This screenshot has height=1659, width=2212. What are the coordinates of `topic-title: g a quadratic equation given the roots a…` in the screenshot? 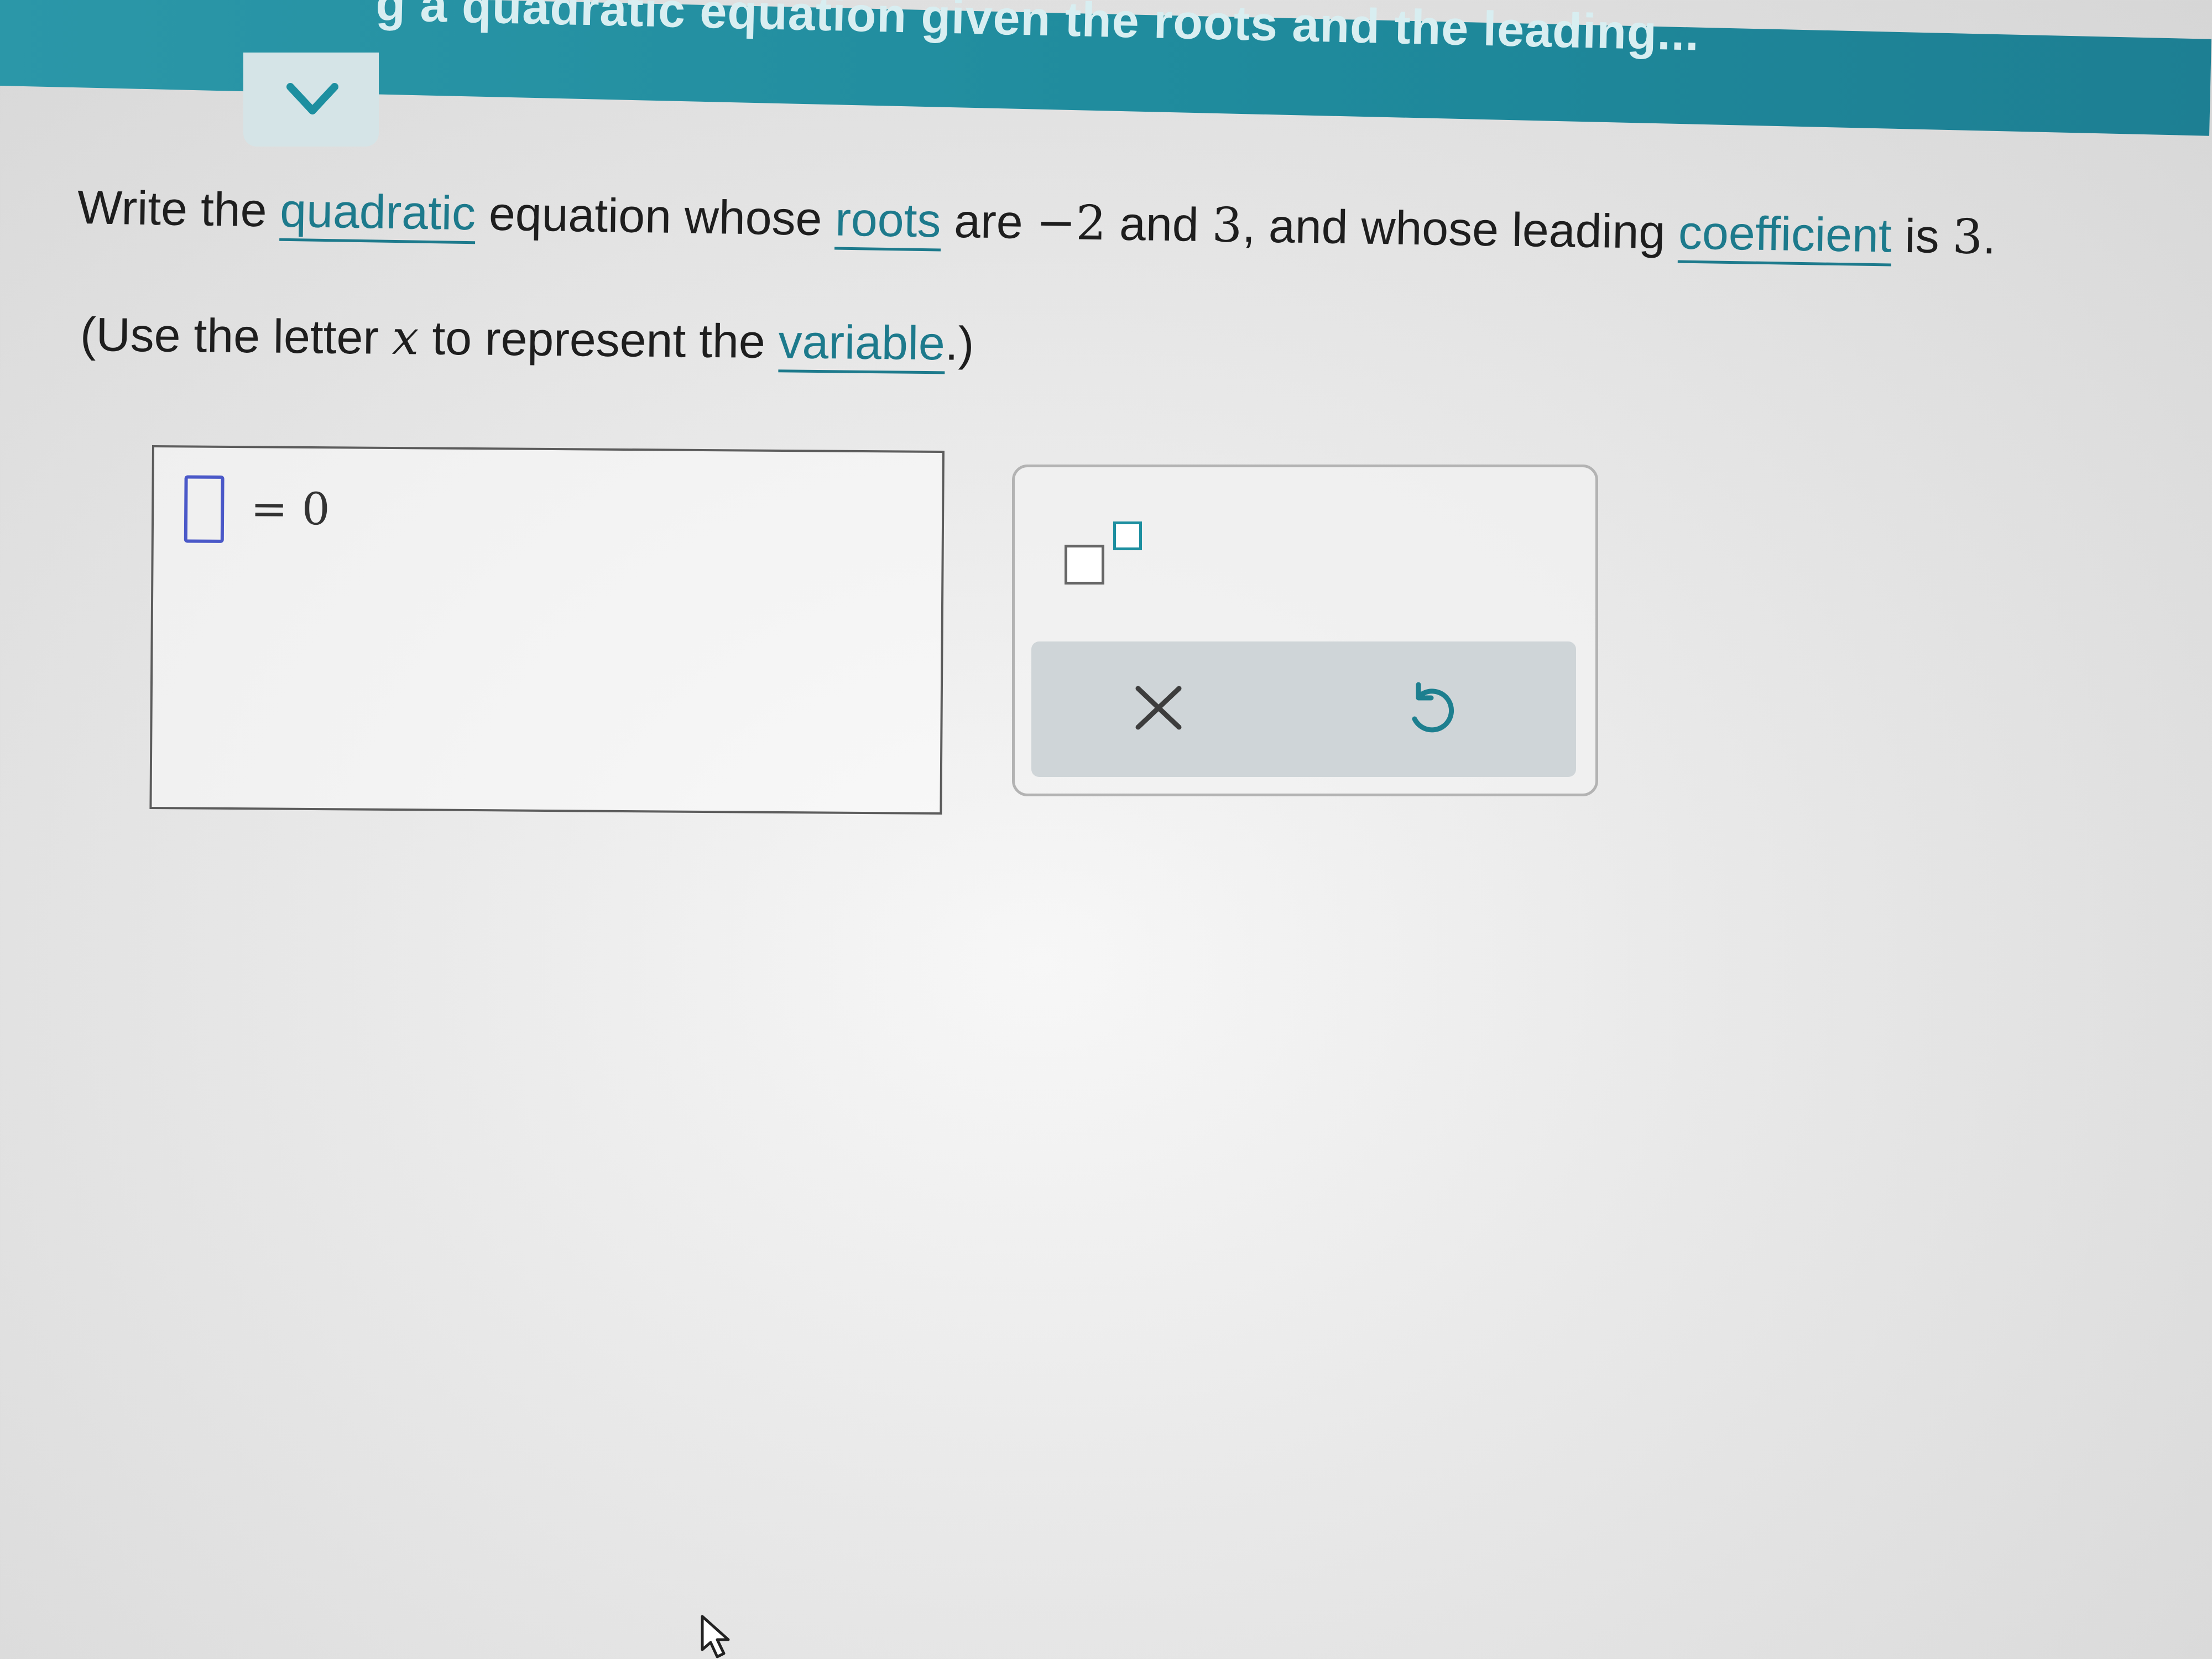 It's located at (1037, 31).